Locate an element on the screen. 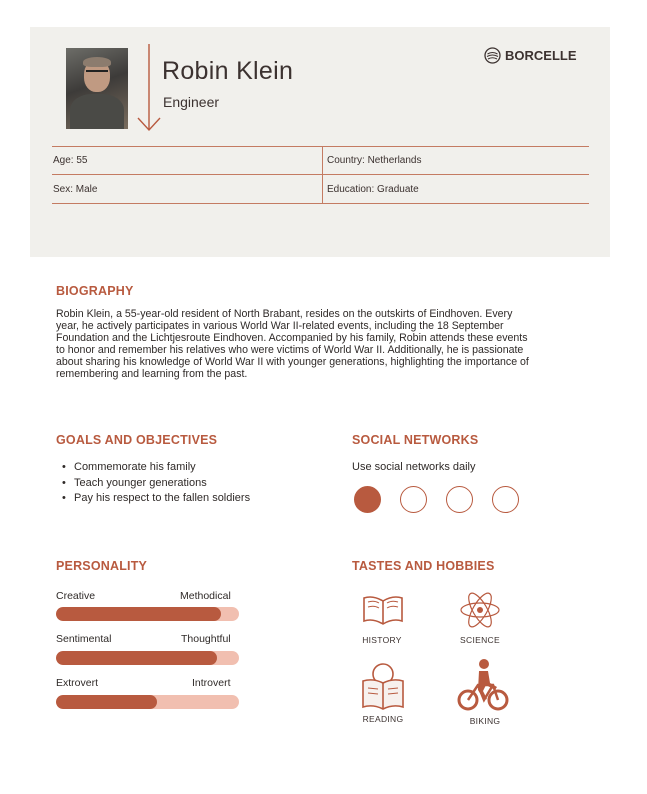 The image size is (647, 794). profile-name: Robin Klein is located at coordinates (228, 71).